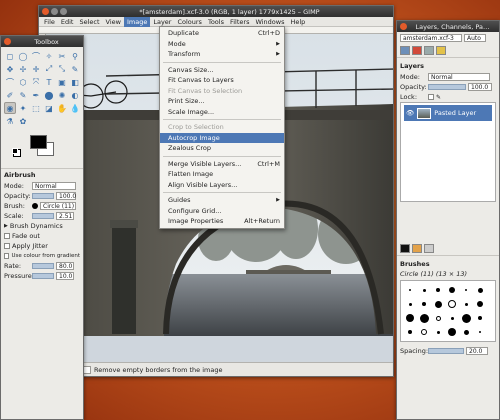 The height and width of the screenshot is (420, 500). Describe the element at coordinates (49, 56) in the screenshot. I see `tool-icon: ✧` at that location.